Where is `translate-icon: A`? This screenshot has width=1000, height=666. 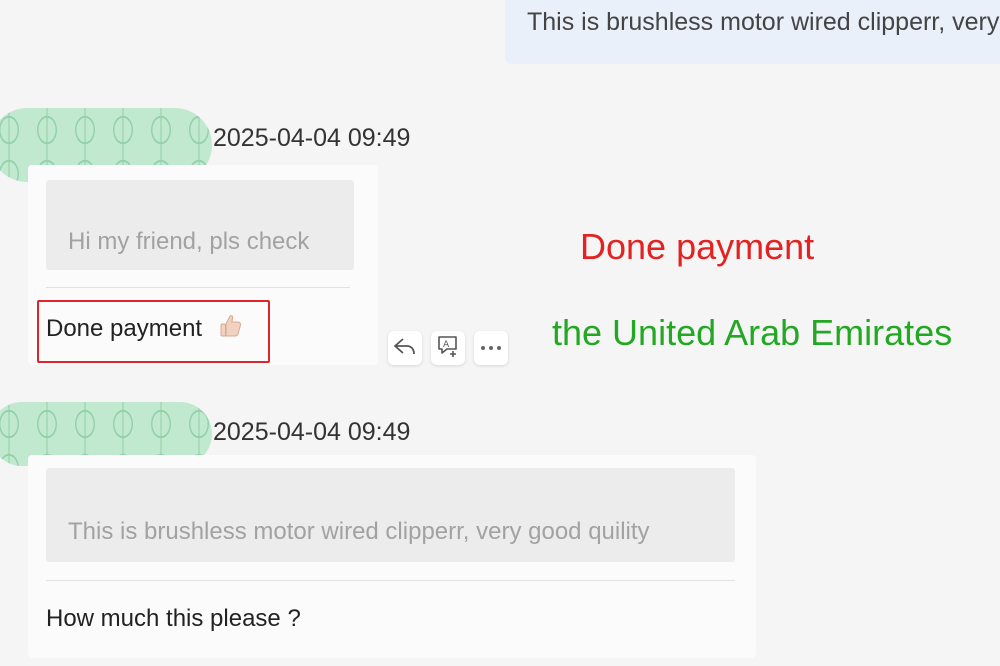
translate-icon: A is located at coordinates (448, 348).